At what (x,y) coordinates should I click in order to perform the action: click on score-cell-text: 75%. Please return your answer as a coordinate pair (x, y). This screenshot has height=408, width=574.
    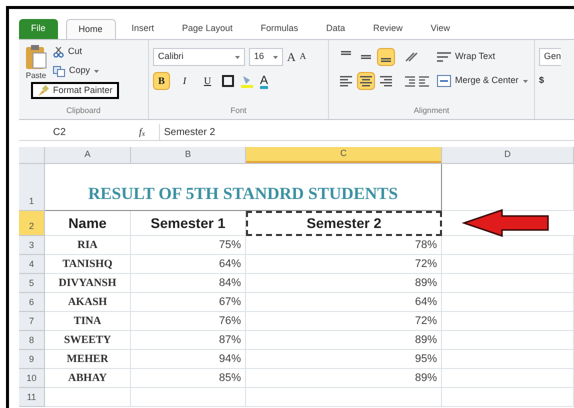
    Looking at the image, I should click on (229, 245).